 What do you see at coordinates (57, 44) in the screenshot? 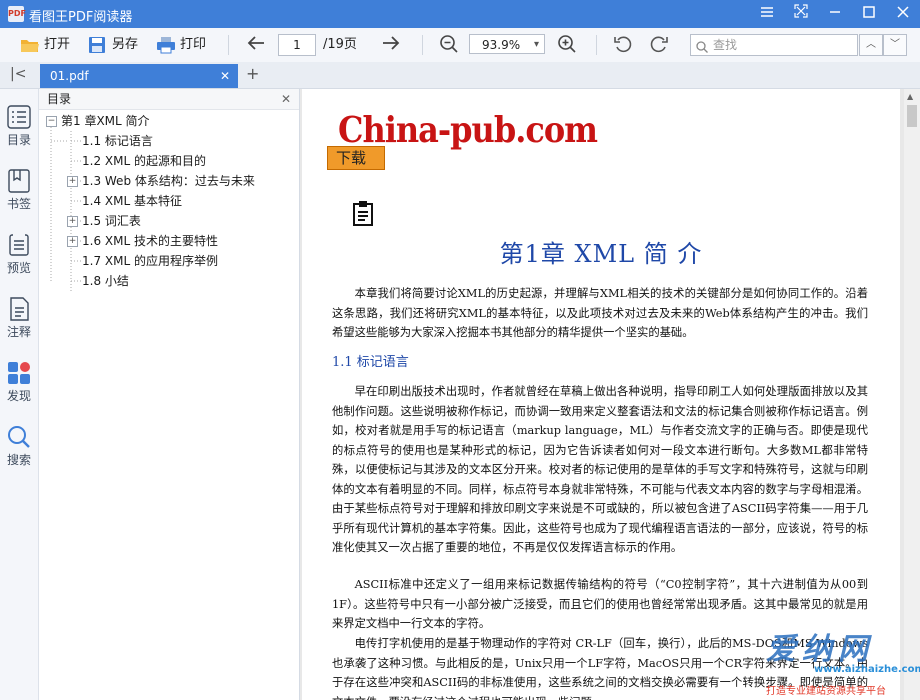
I see `open-label: 打开` at bounding box center [57, 44].